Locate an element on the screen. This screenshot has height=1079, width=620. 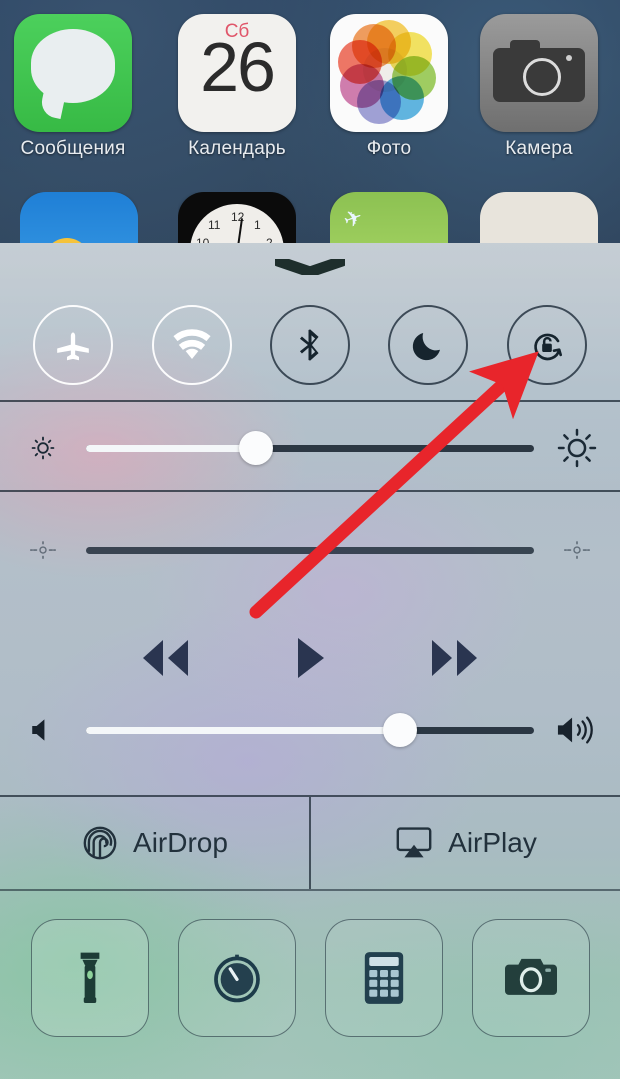
play-icon is located at coordinates (311, 657).